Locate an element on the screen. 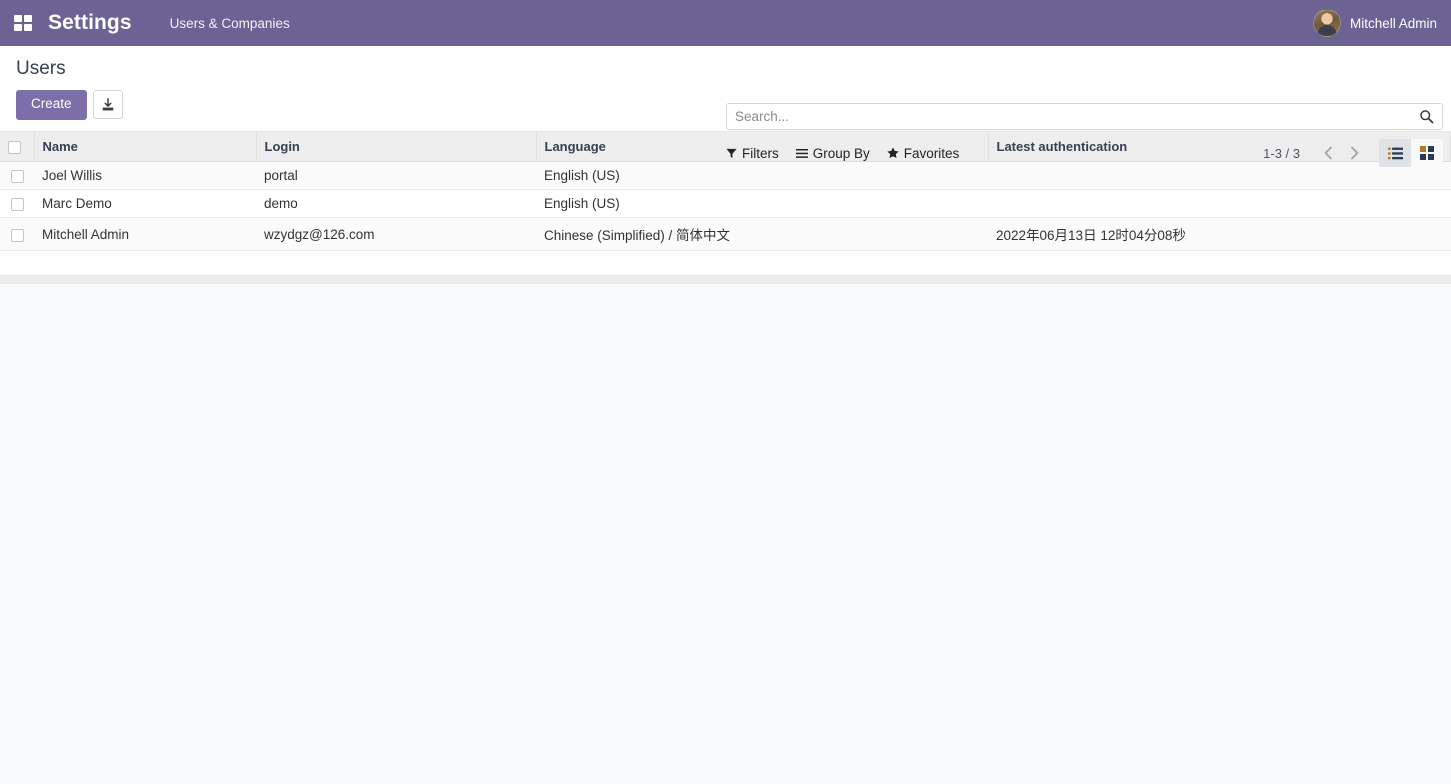 This screenshot has width=1451, height=784. favorites-dropdown: Favorites is located at coordinates (923, 153).